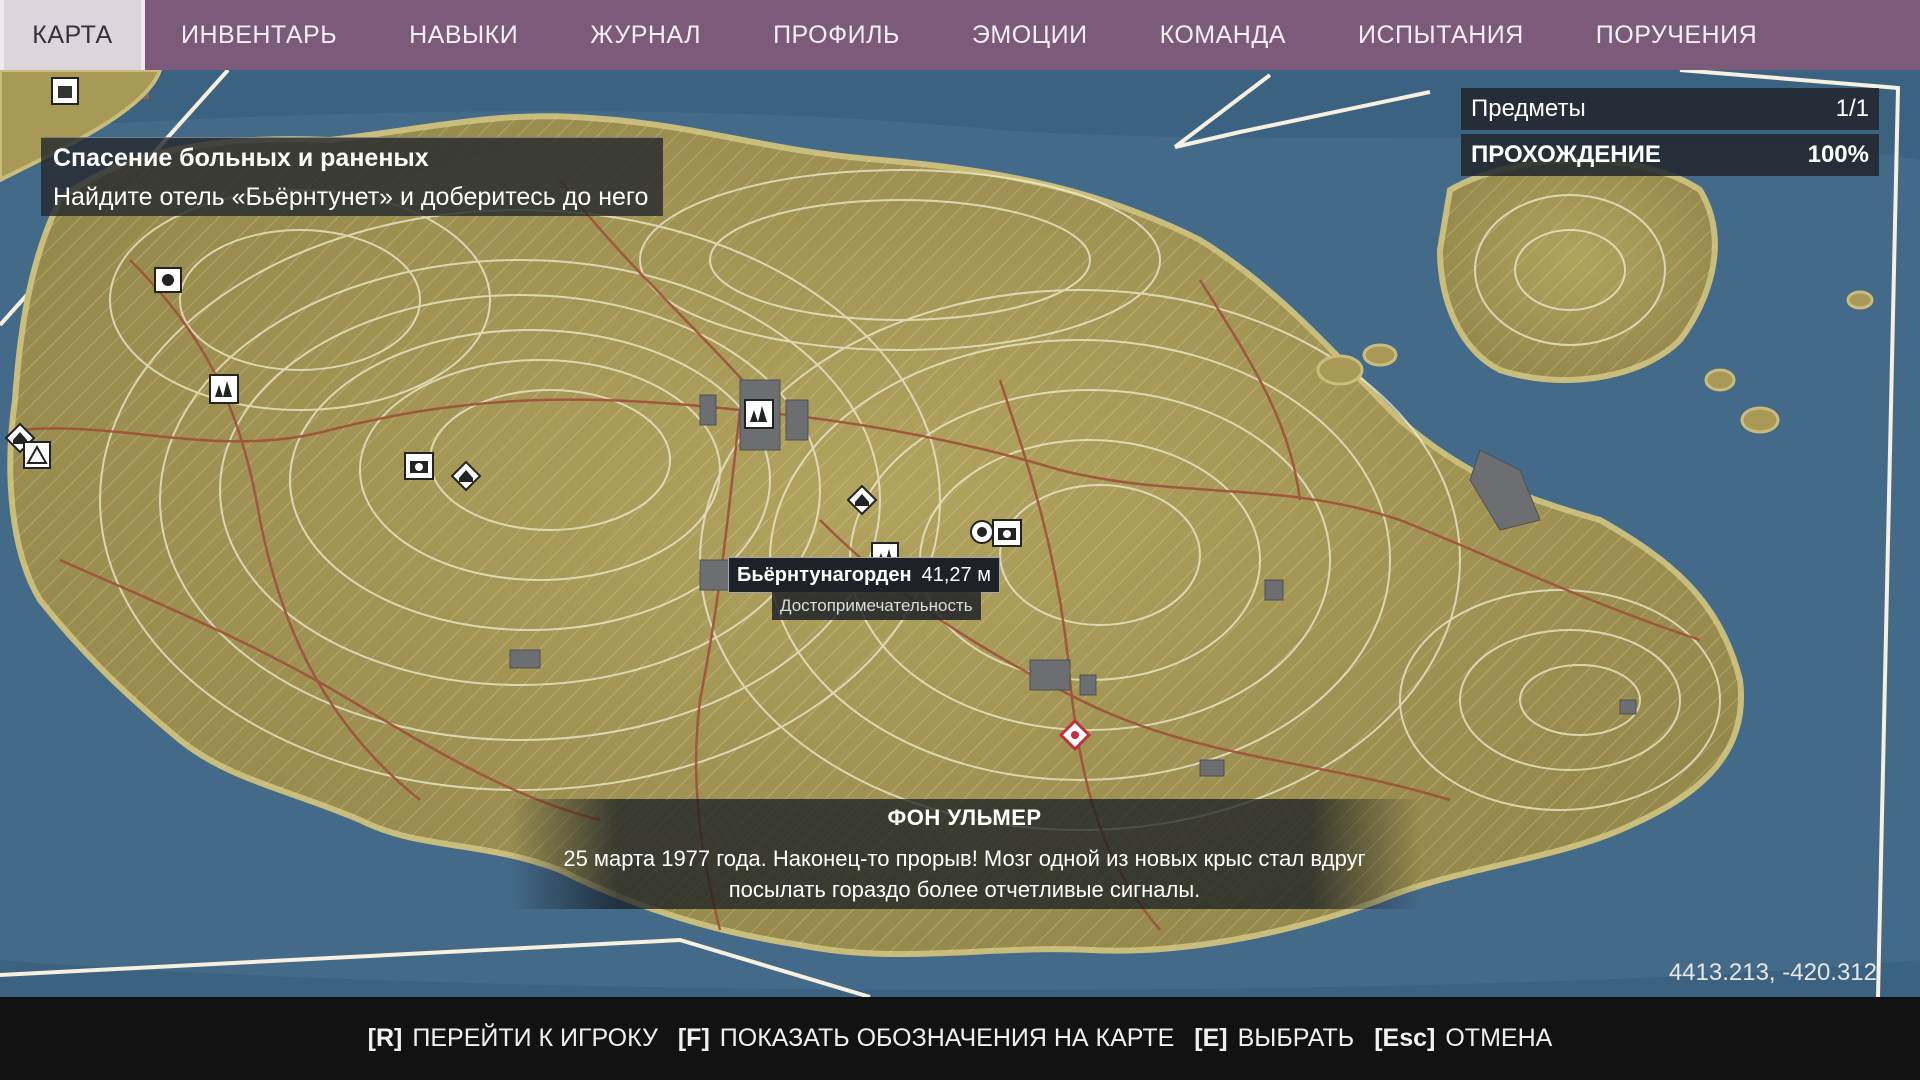 This screenshot has height=1080, width=1920. Describe the element at coordinates (385, 1038) in the screenshot. I see `hint-key: [R]` at that location.